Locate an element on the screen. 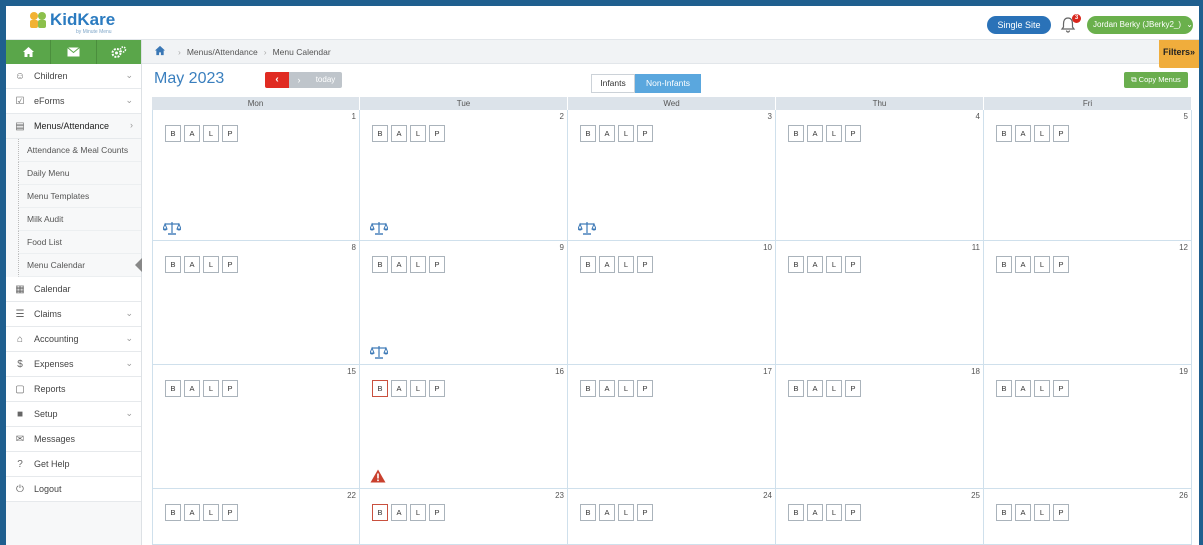 The image size is (1203, 545). today-button: today is located at coordinates (325, 80).